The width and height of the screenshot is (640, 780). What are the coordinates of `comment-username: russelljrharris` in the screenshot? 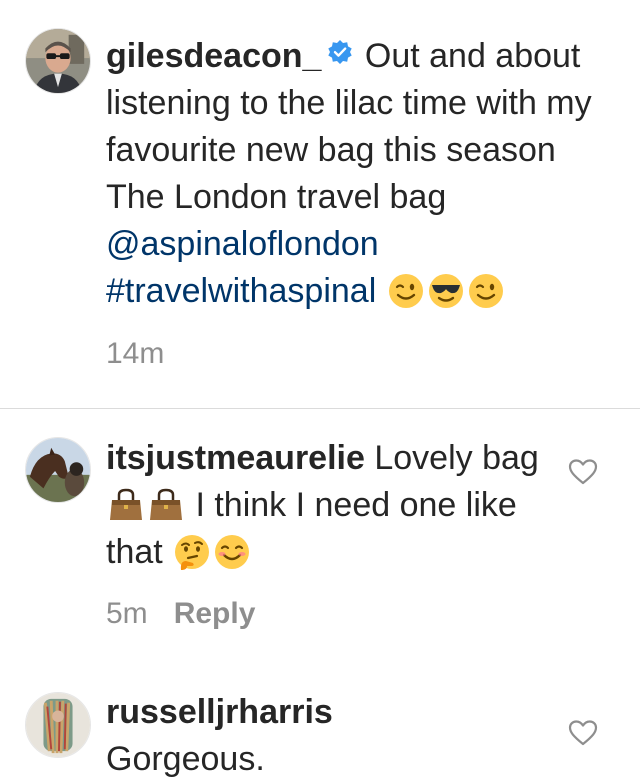 It's located at (219, 712).